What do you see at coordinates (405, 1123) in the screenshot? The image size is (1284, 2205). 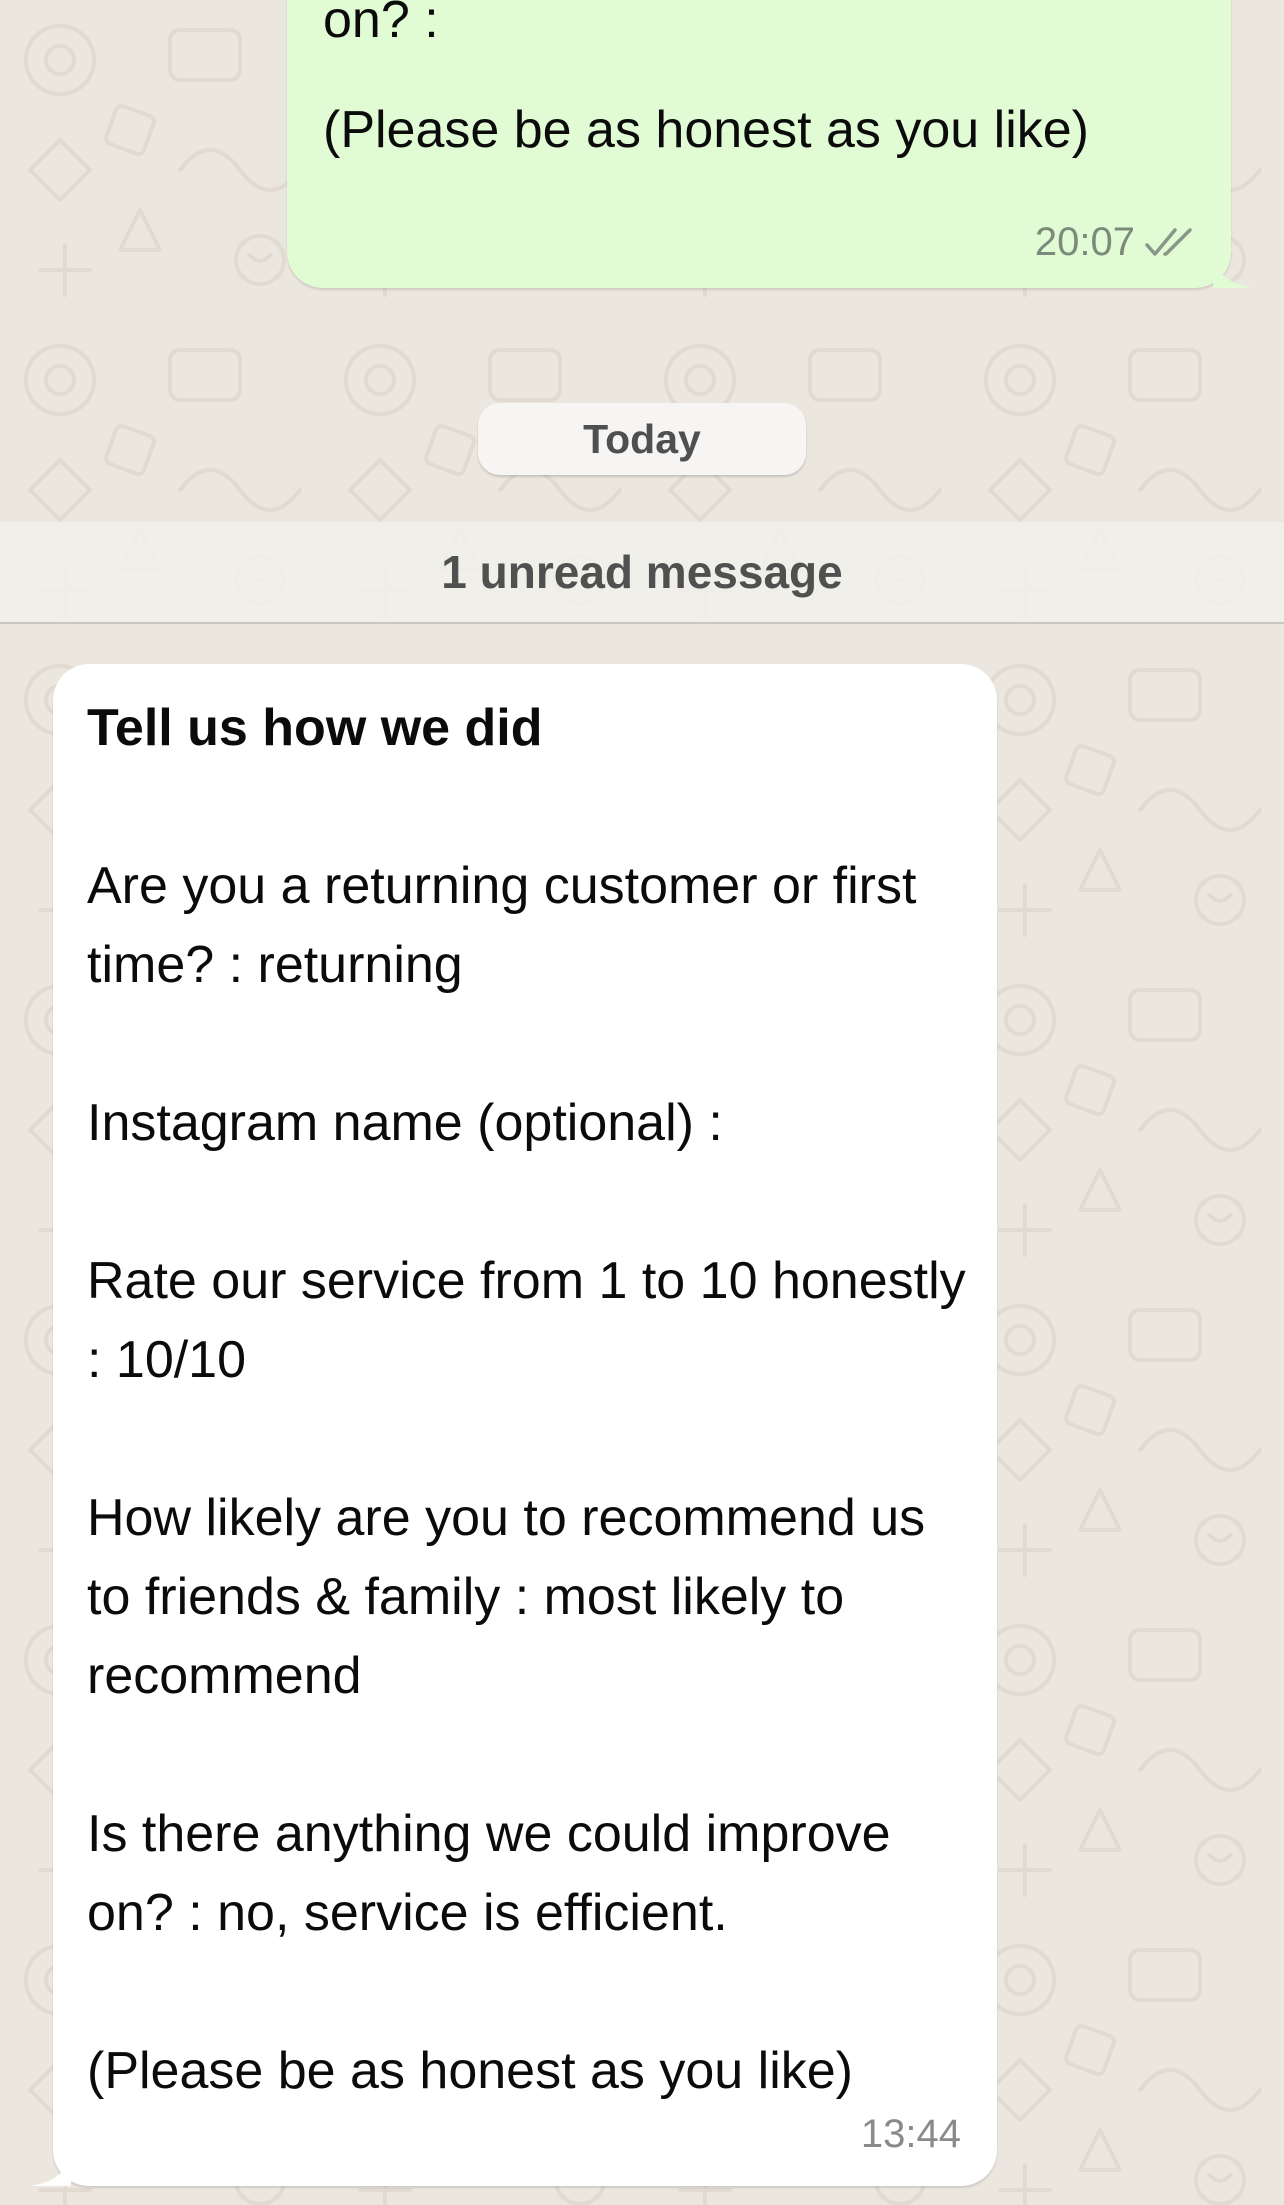 I see `message-paragraph: Instagram name (optional) :` at bounding box center [405, 1123].